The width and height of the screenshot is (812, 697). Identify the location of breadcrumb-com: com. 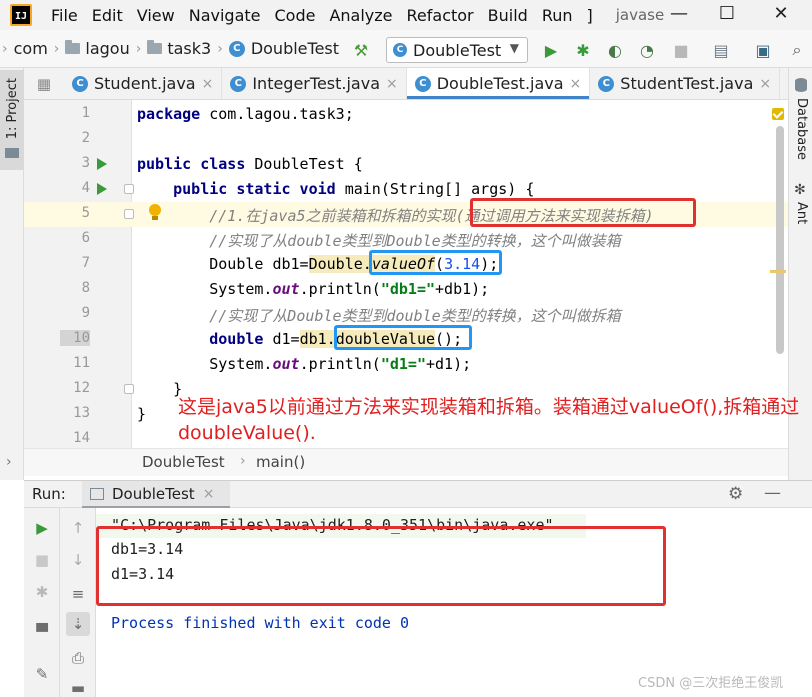
(31, 48).